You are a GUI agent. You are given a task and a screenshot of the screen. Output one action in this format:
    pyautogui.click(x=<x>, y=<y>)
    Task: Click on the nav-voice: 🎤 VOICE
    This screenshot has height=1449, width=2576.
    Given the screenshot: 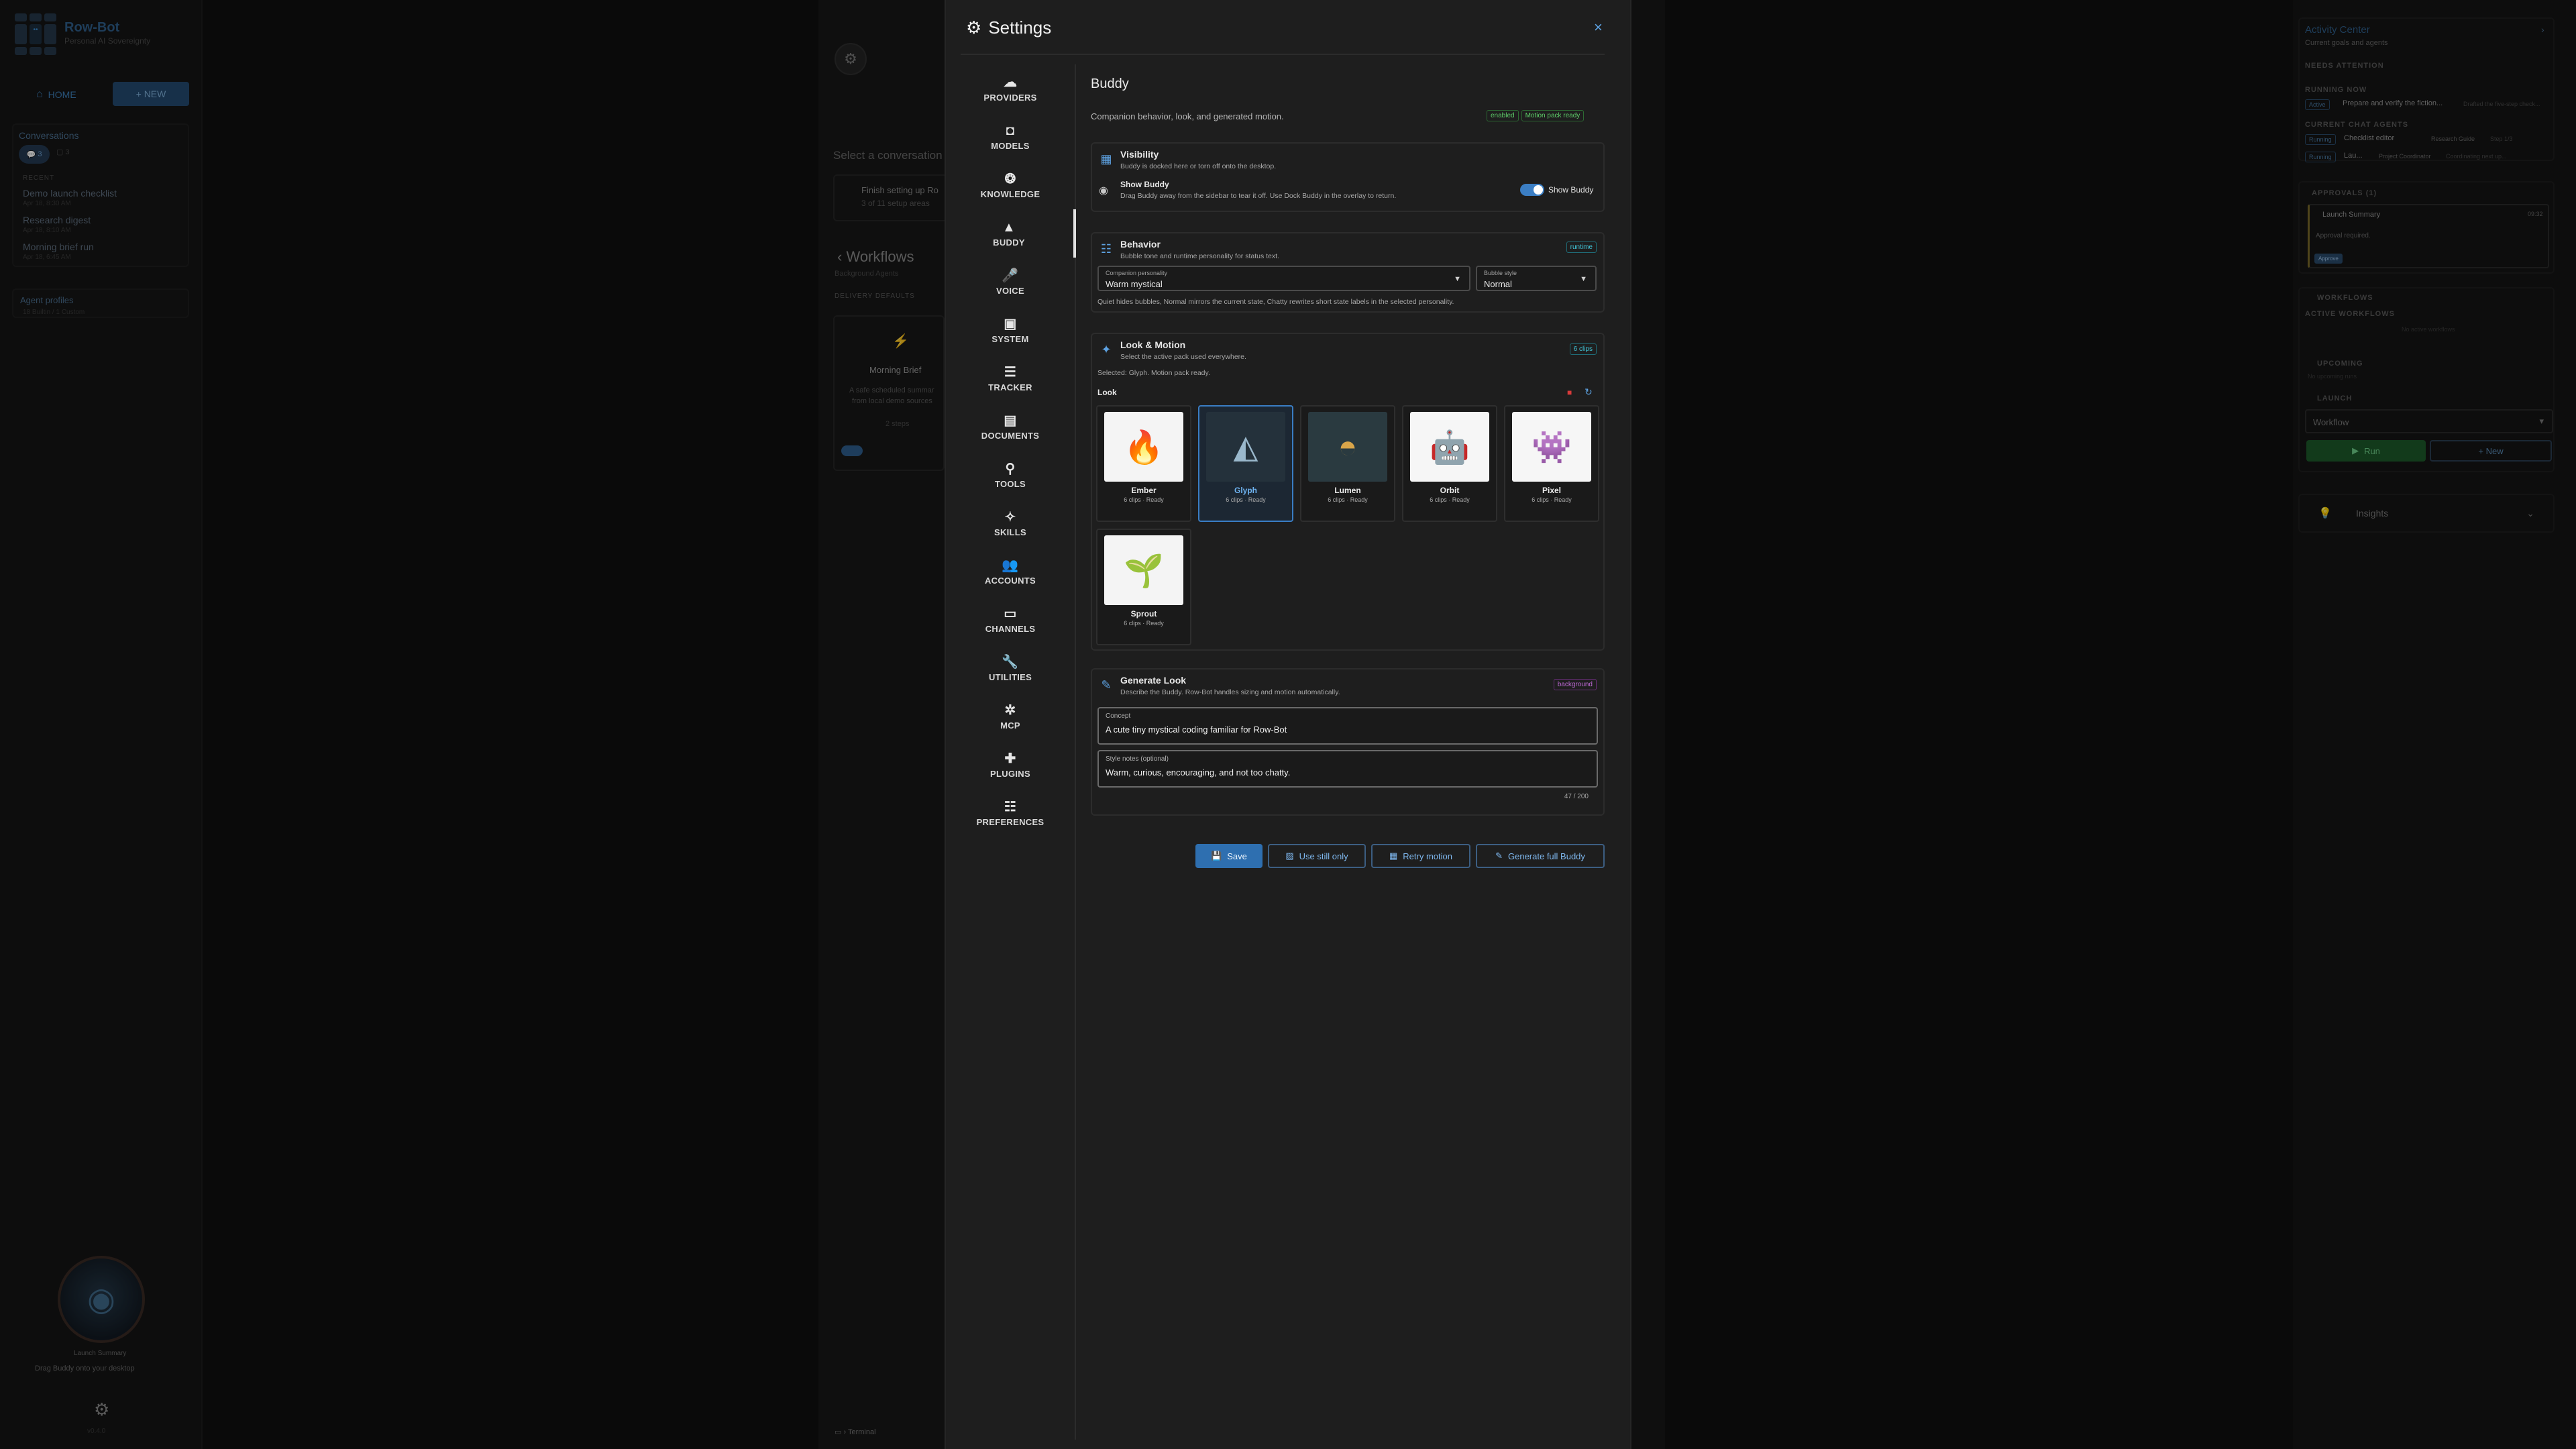 What is the action you would take?
    pyautogui.click(x=1010, y=282)
    